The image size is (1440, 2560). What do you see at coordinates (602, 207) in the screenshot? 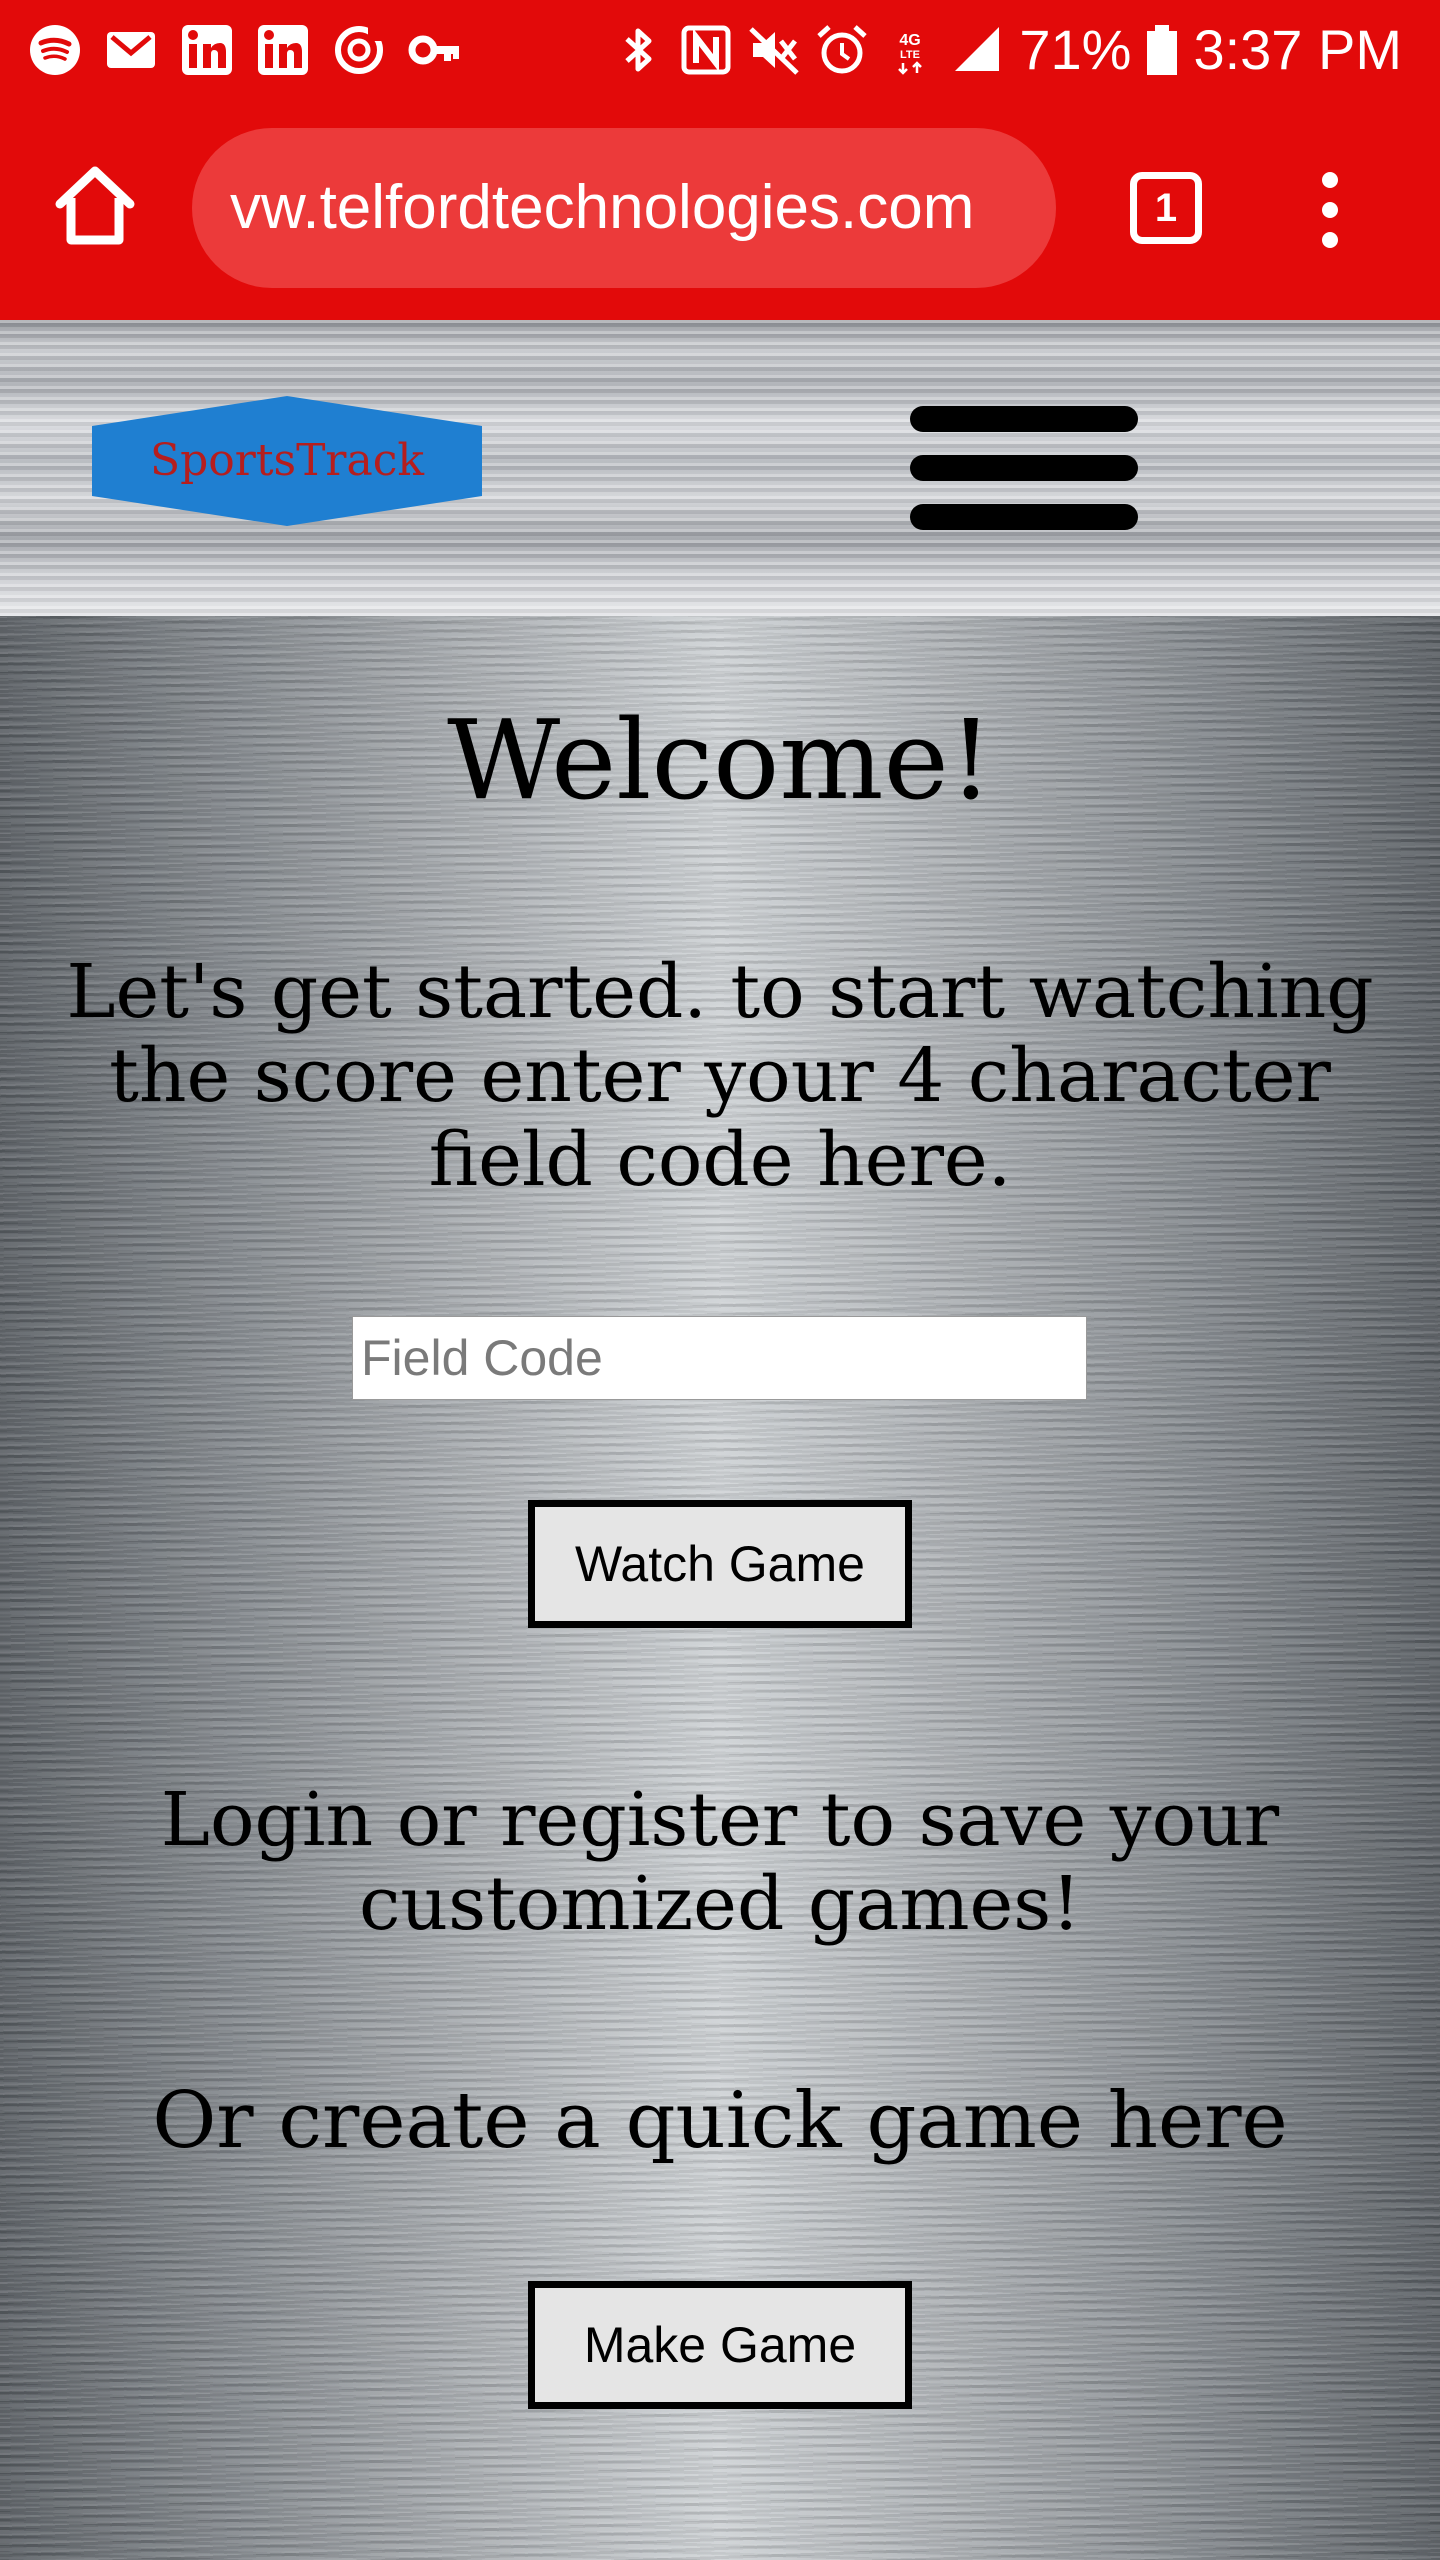
I see `url-text: vw.telfordtechnologies.com` at bounding box center [602, 207].